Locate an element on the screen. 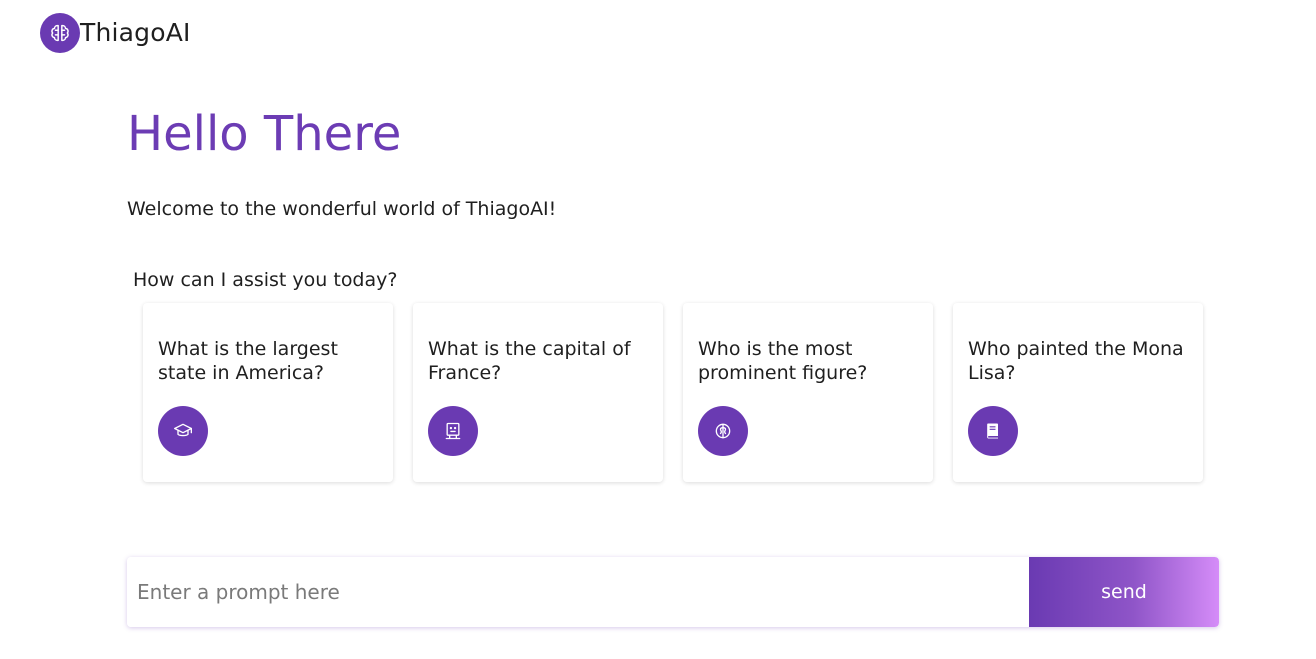  app-name: ThiagoAI is located at coordinates (135, 32).